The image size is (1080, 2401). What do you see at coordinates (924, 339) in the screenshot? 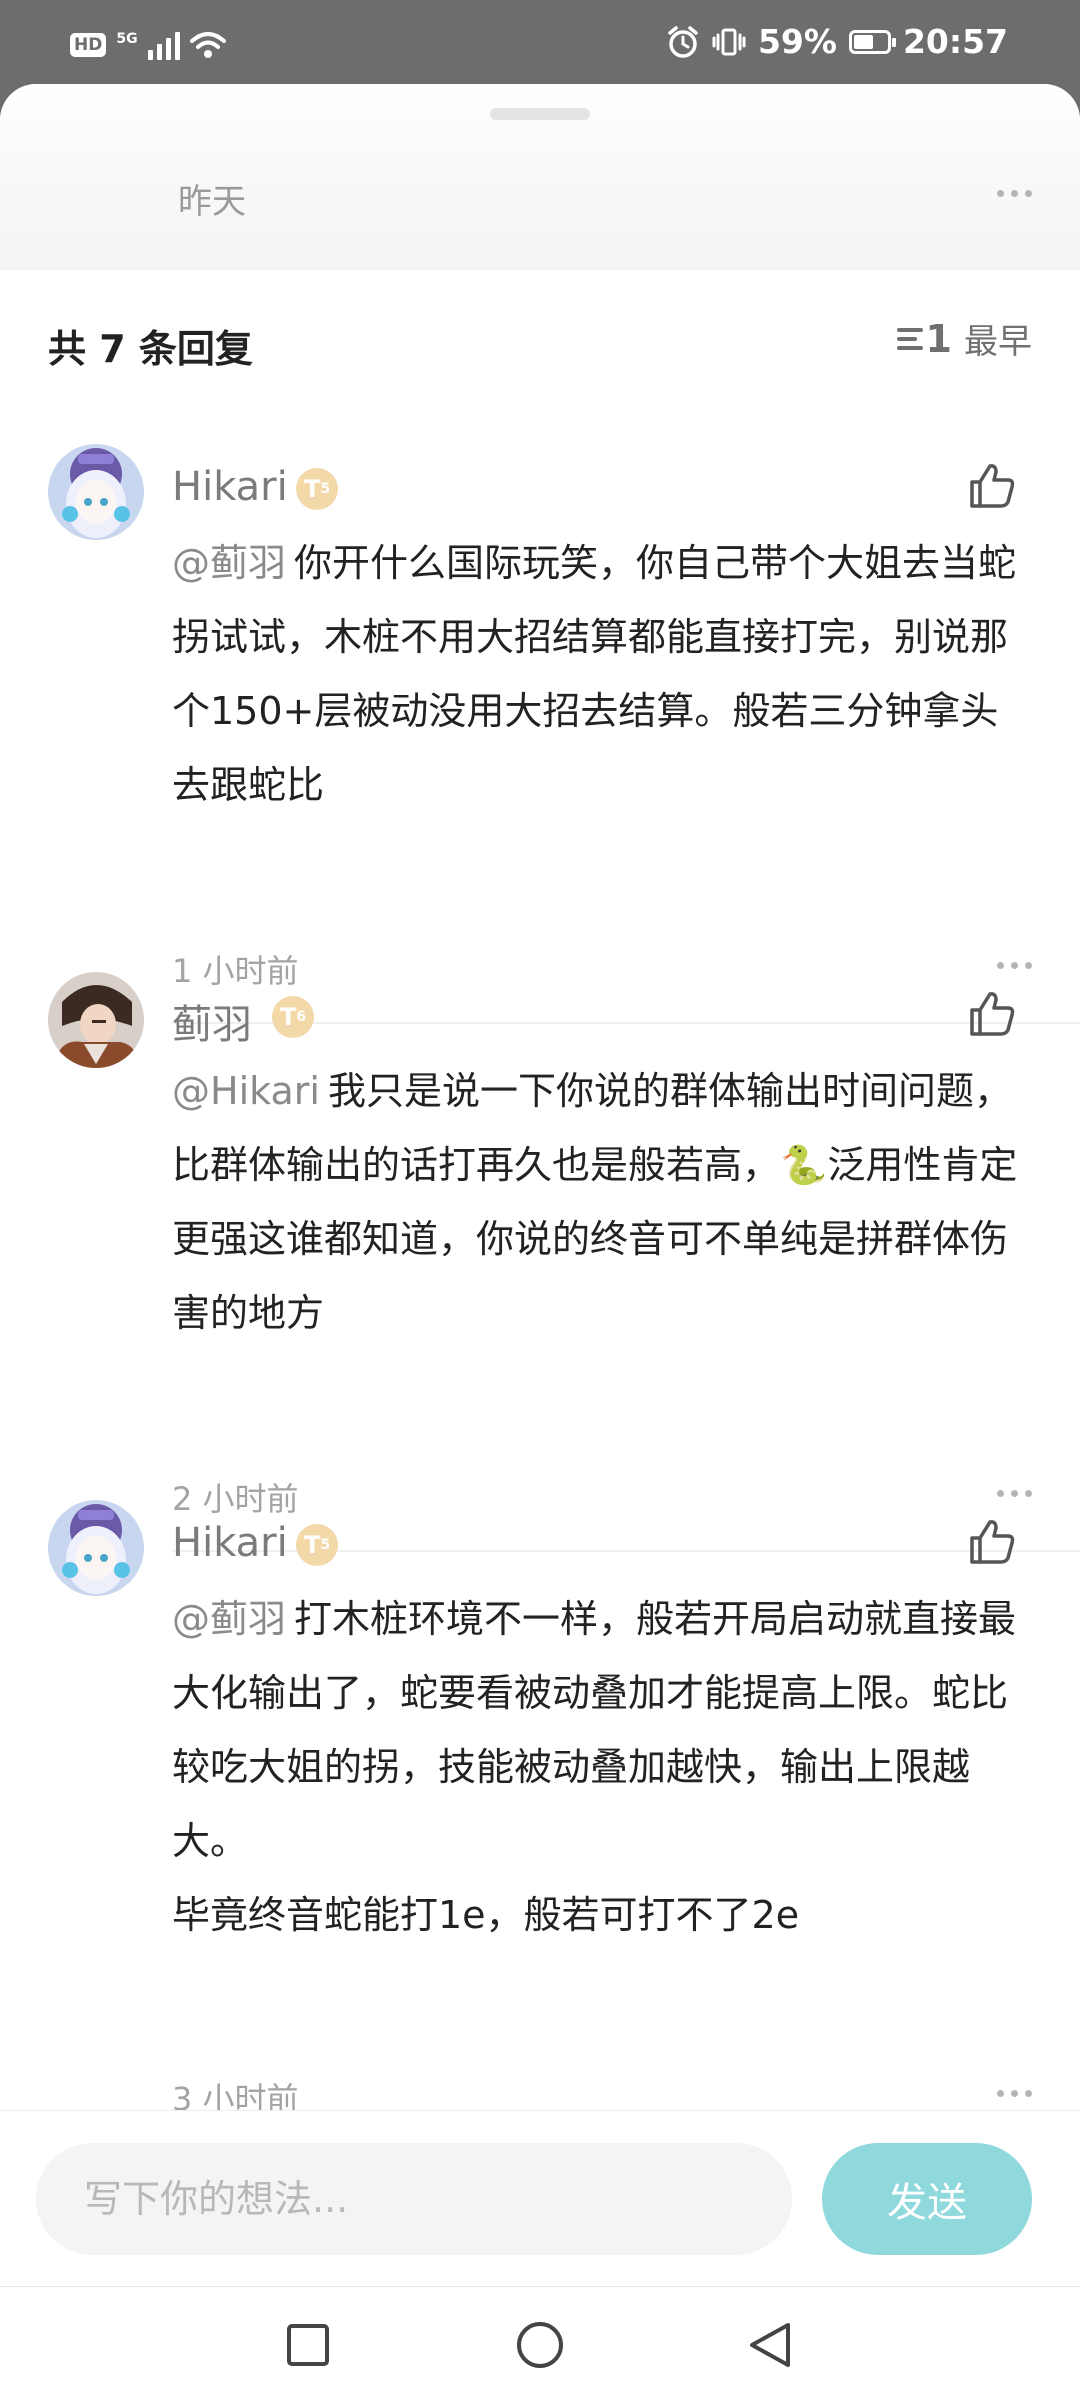
I see `sort-icon: 1` at bounding box center [924, 339].